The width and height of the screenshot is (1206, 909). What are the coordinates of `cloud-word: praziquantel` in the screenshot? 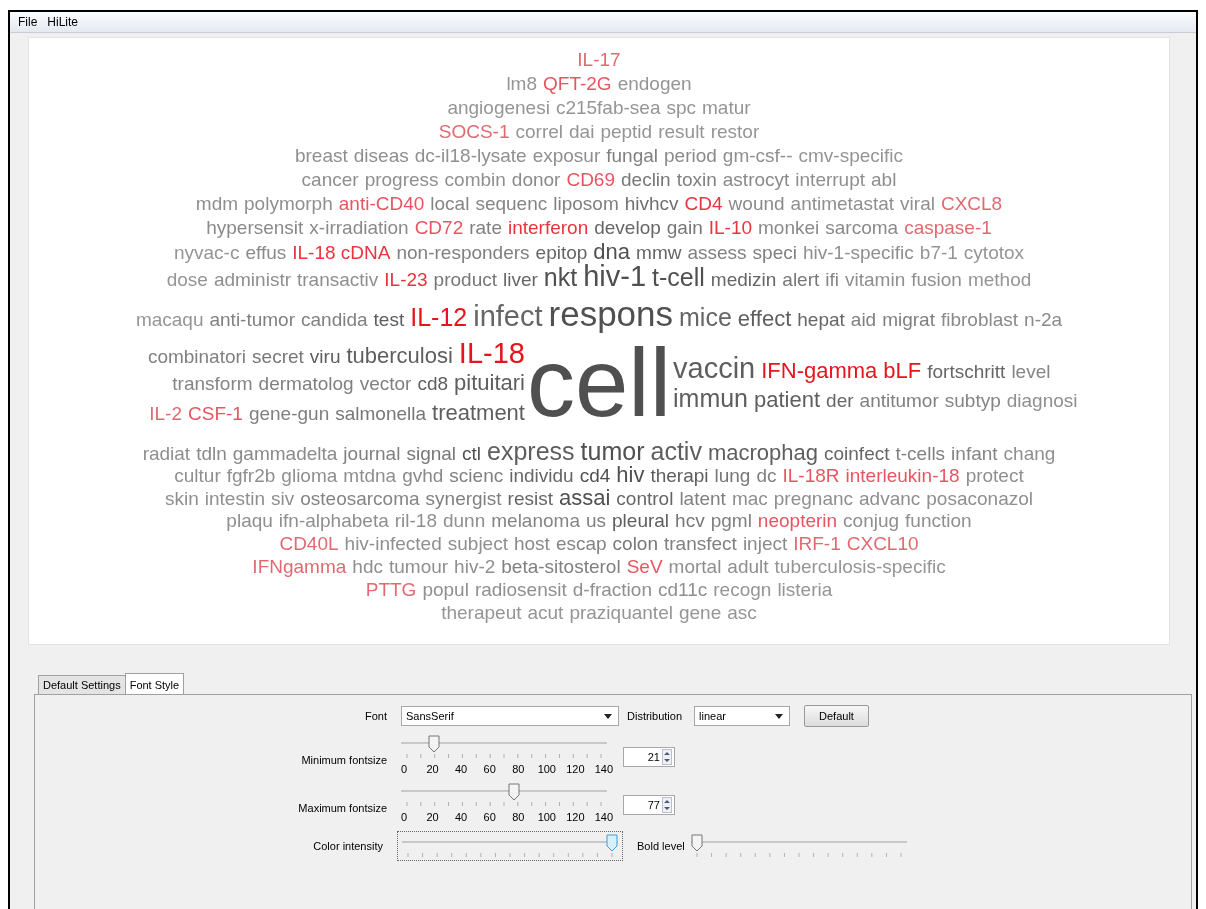 It's located at (621, 612).